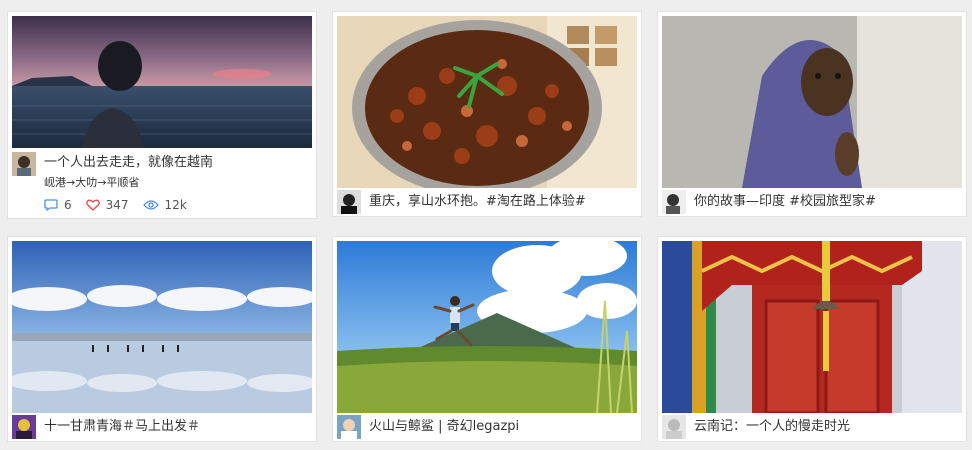 The width and height of the screenshot is (972, 450). I want to click on like-count: 347, so click(117, 205).